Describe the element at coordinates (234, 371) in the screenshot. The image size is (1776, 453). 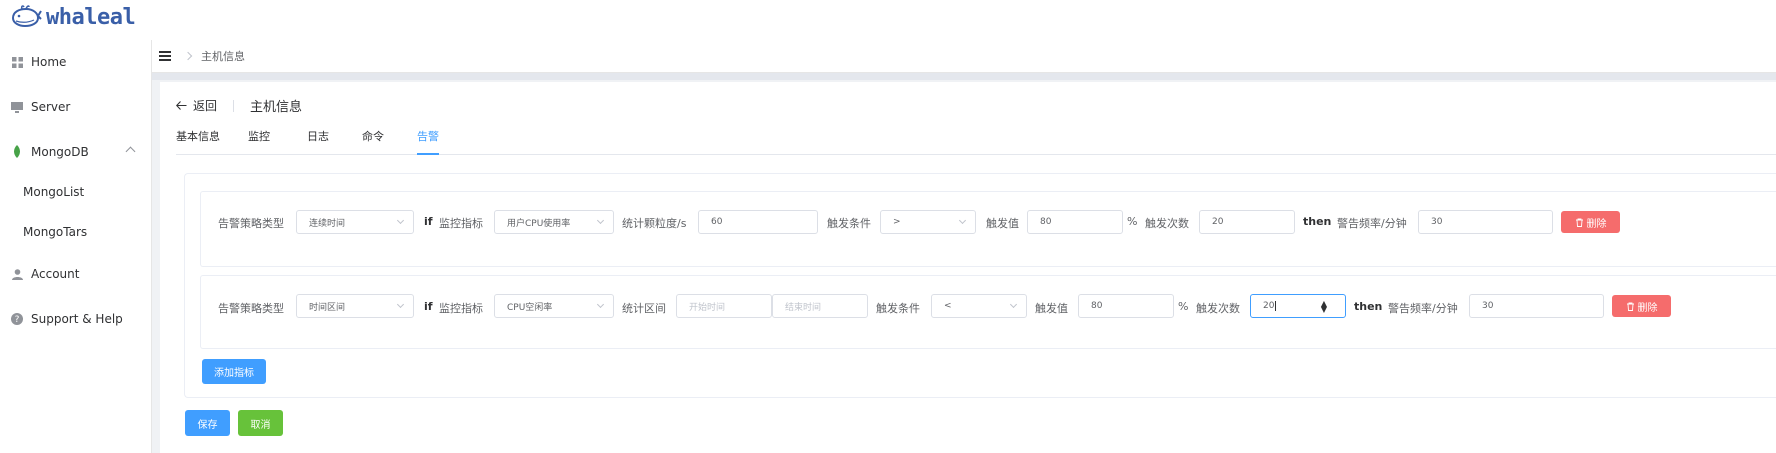
I see `add-metric-button: 添加指标` at that location.